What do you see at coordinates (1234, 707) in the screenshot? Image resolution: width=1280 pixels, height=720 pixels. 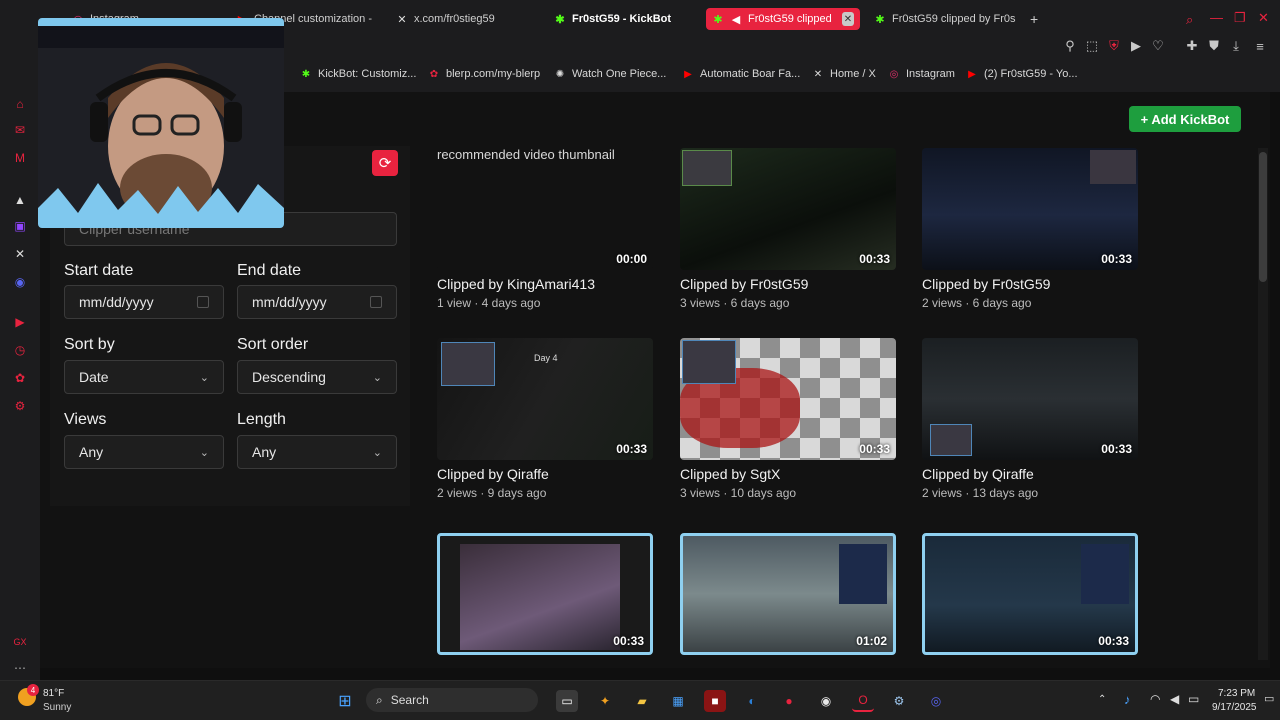 I see `clock-date: 9/17/2025` at bounding box center [1234, 707].